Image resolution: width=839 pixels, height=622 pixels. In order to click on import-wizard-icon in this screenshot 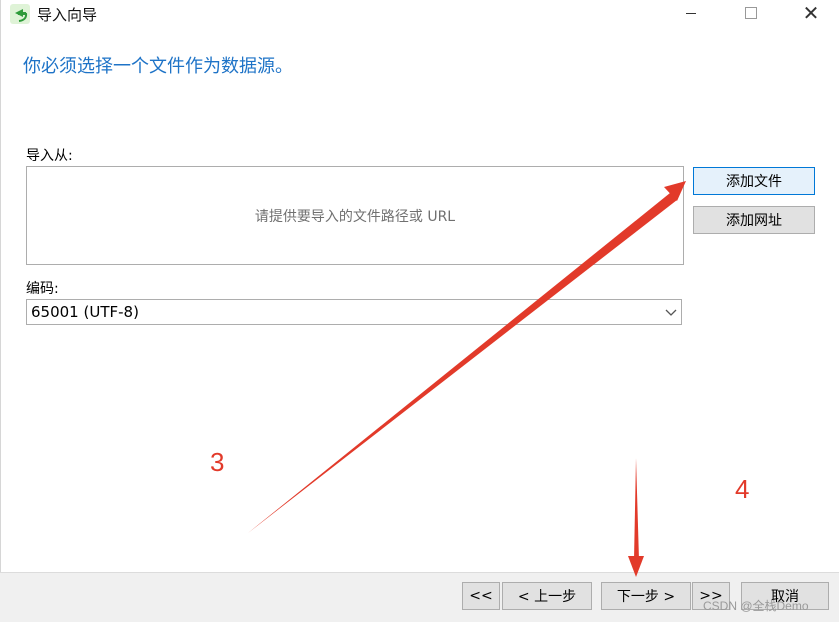, I will do `click(20, 14)`.